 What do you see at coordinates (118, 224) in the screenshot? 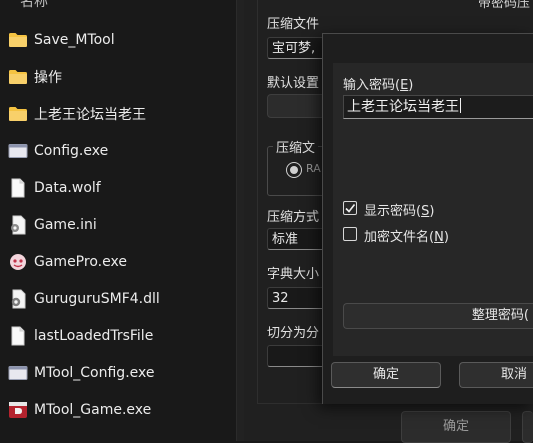
I see `file-list-item: Game.ini` at bounding box center [118, 224].